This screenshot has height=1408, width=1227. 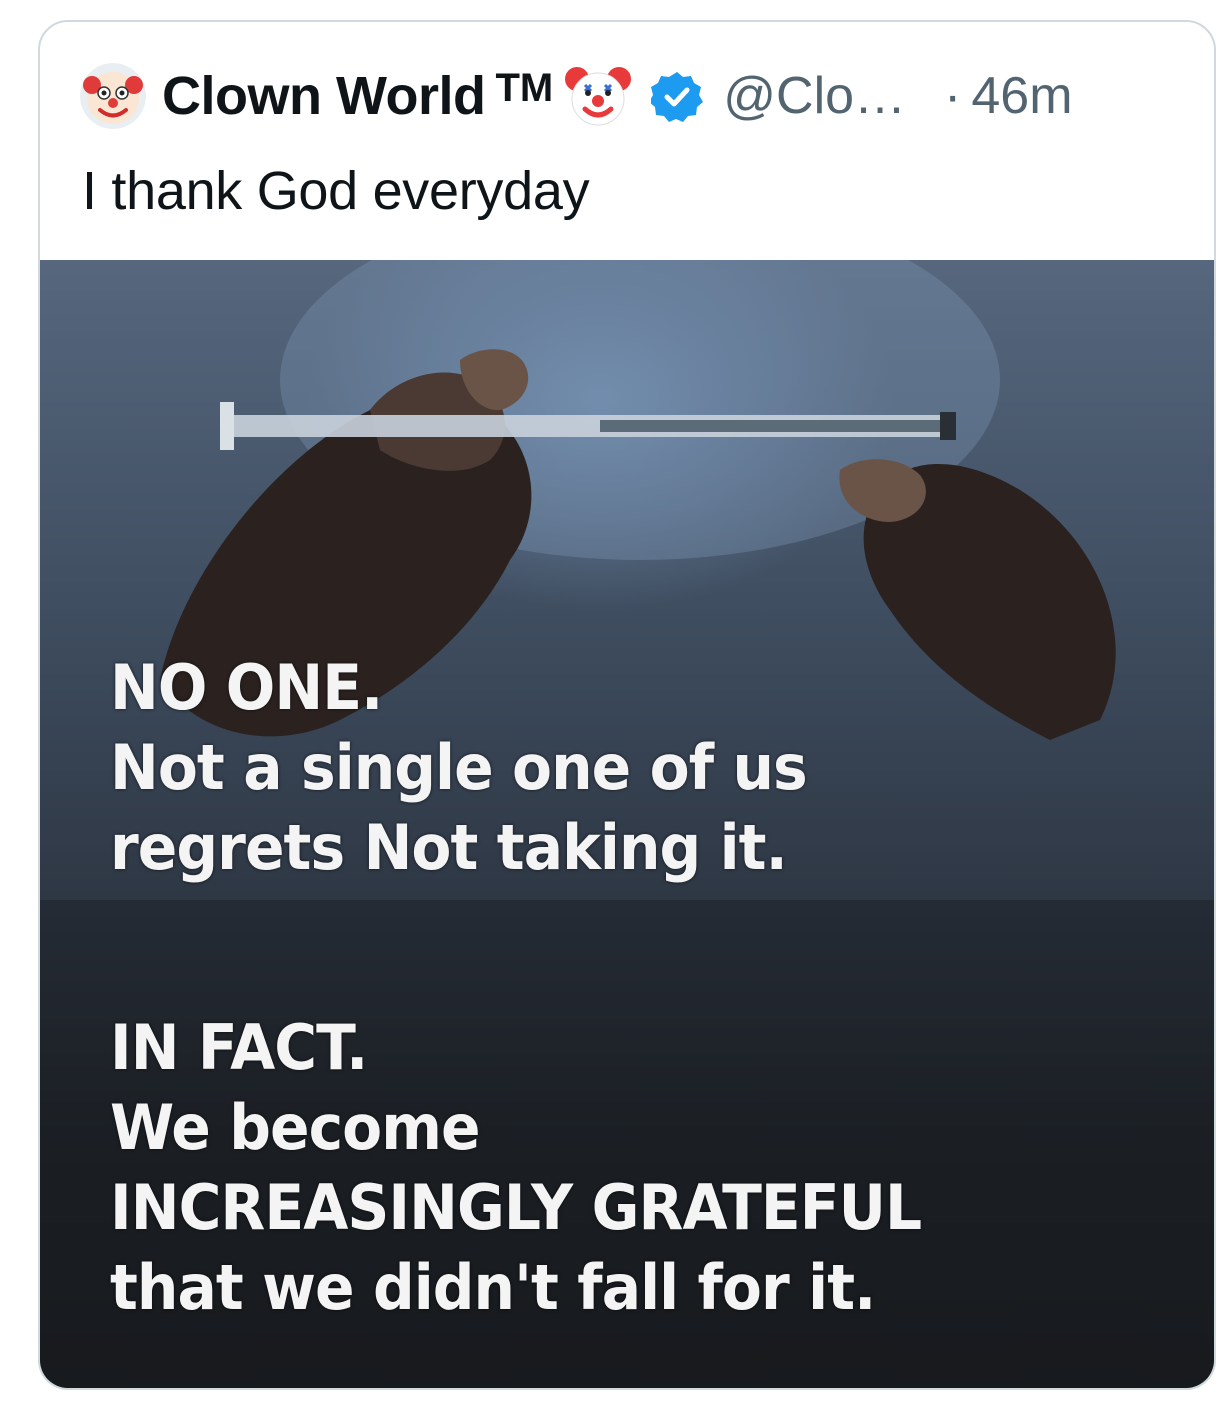 I want to click on caption-line: NO ONE., so click(x=246, y=687).